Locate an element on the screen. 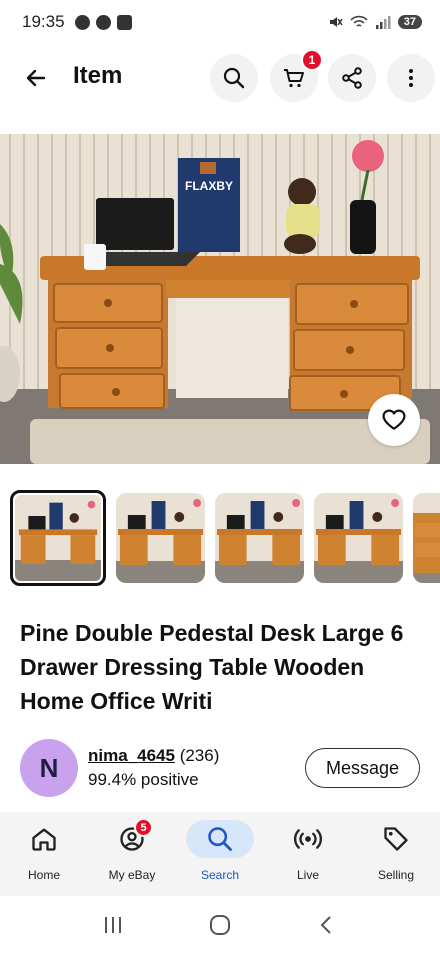 The image size is (440, 954). cart-icon is located at coordinates (294, 78).